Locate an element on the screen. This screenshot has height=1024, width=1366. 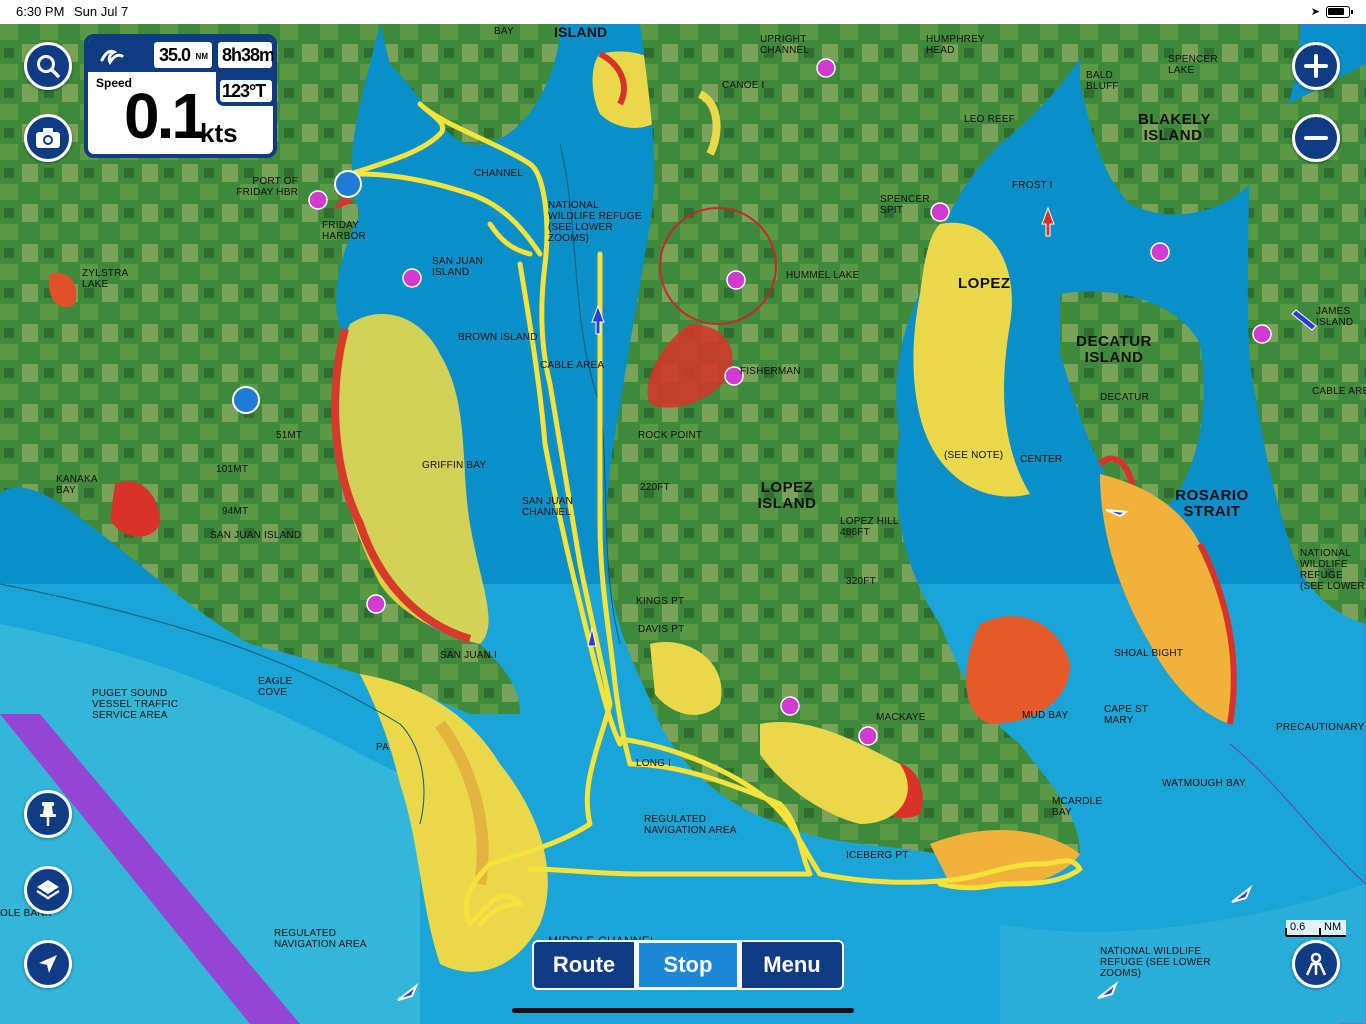
zoom-out-button is located at coordinates (1316, 138).